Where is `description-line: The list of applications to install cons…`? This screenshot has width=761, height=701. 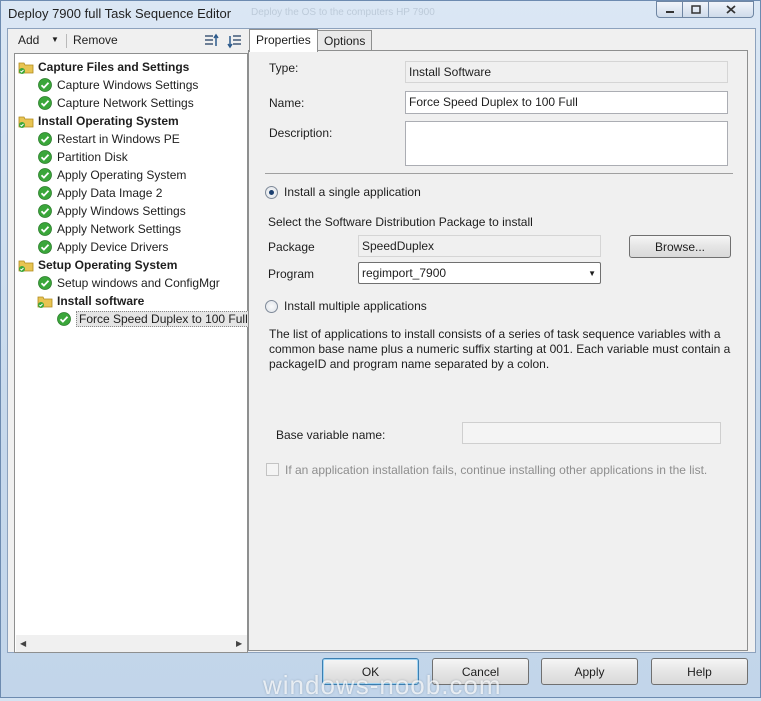 description-line: The list of applications to install cons… is located at coordinates (495, 334).